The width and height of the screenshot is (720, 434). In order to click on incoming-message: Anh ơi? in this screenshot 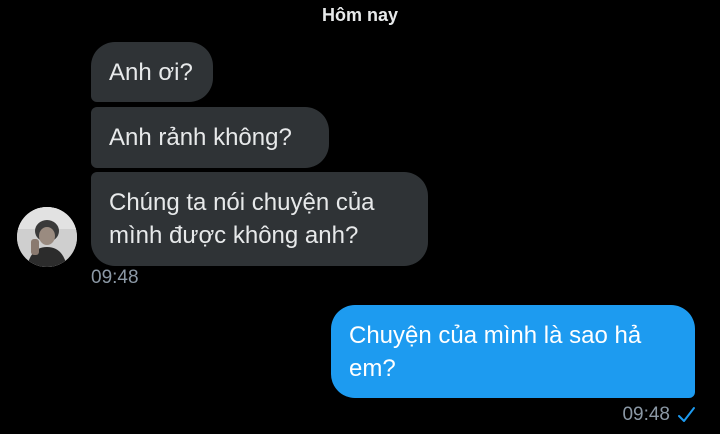, I will do `click(152, 72)`.